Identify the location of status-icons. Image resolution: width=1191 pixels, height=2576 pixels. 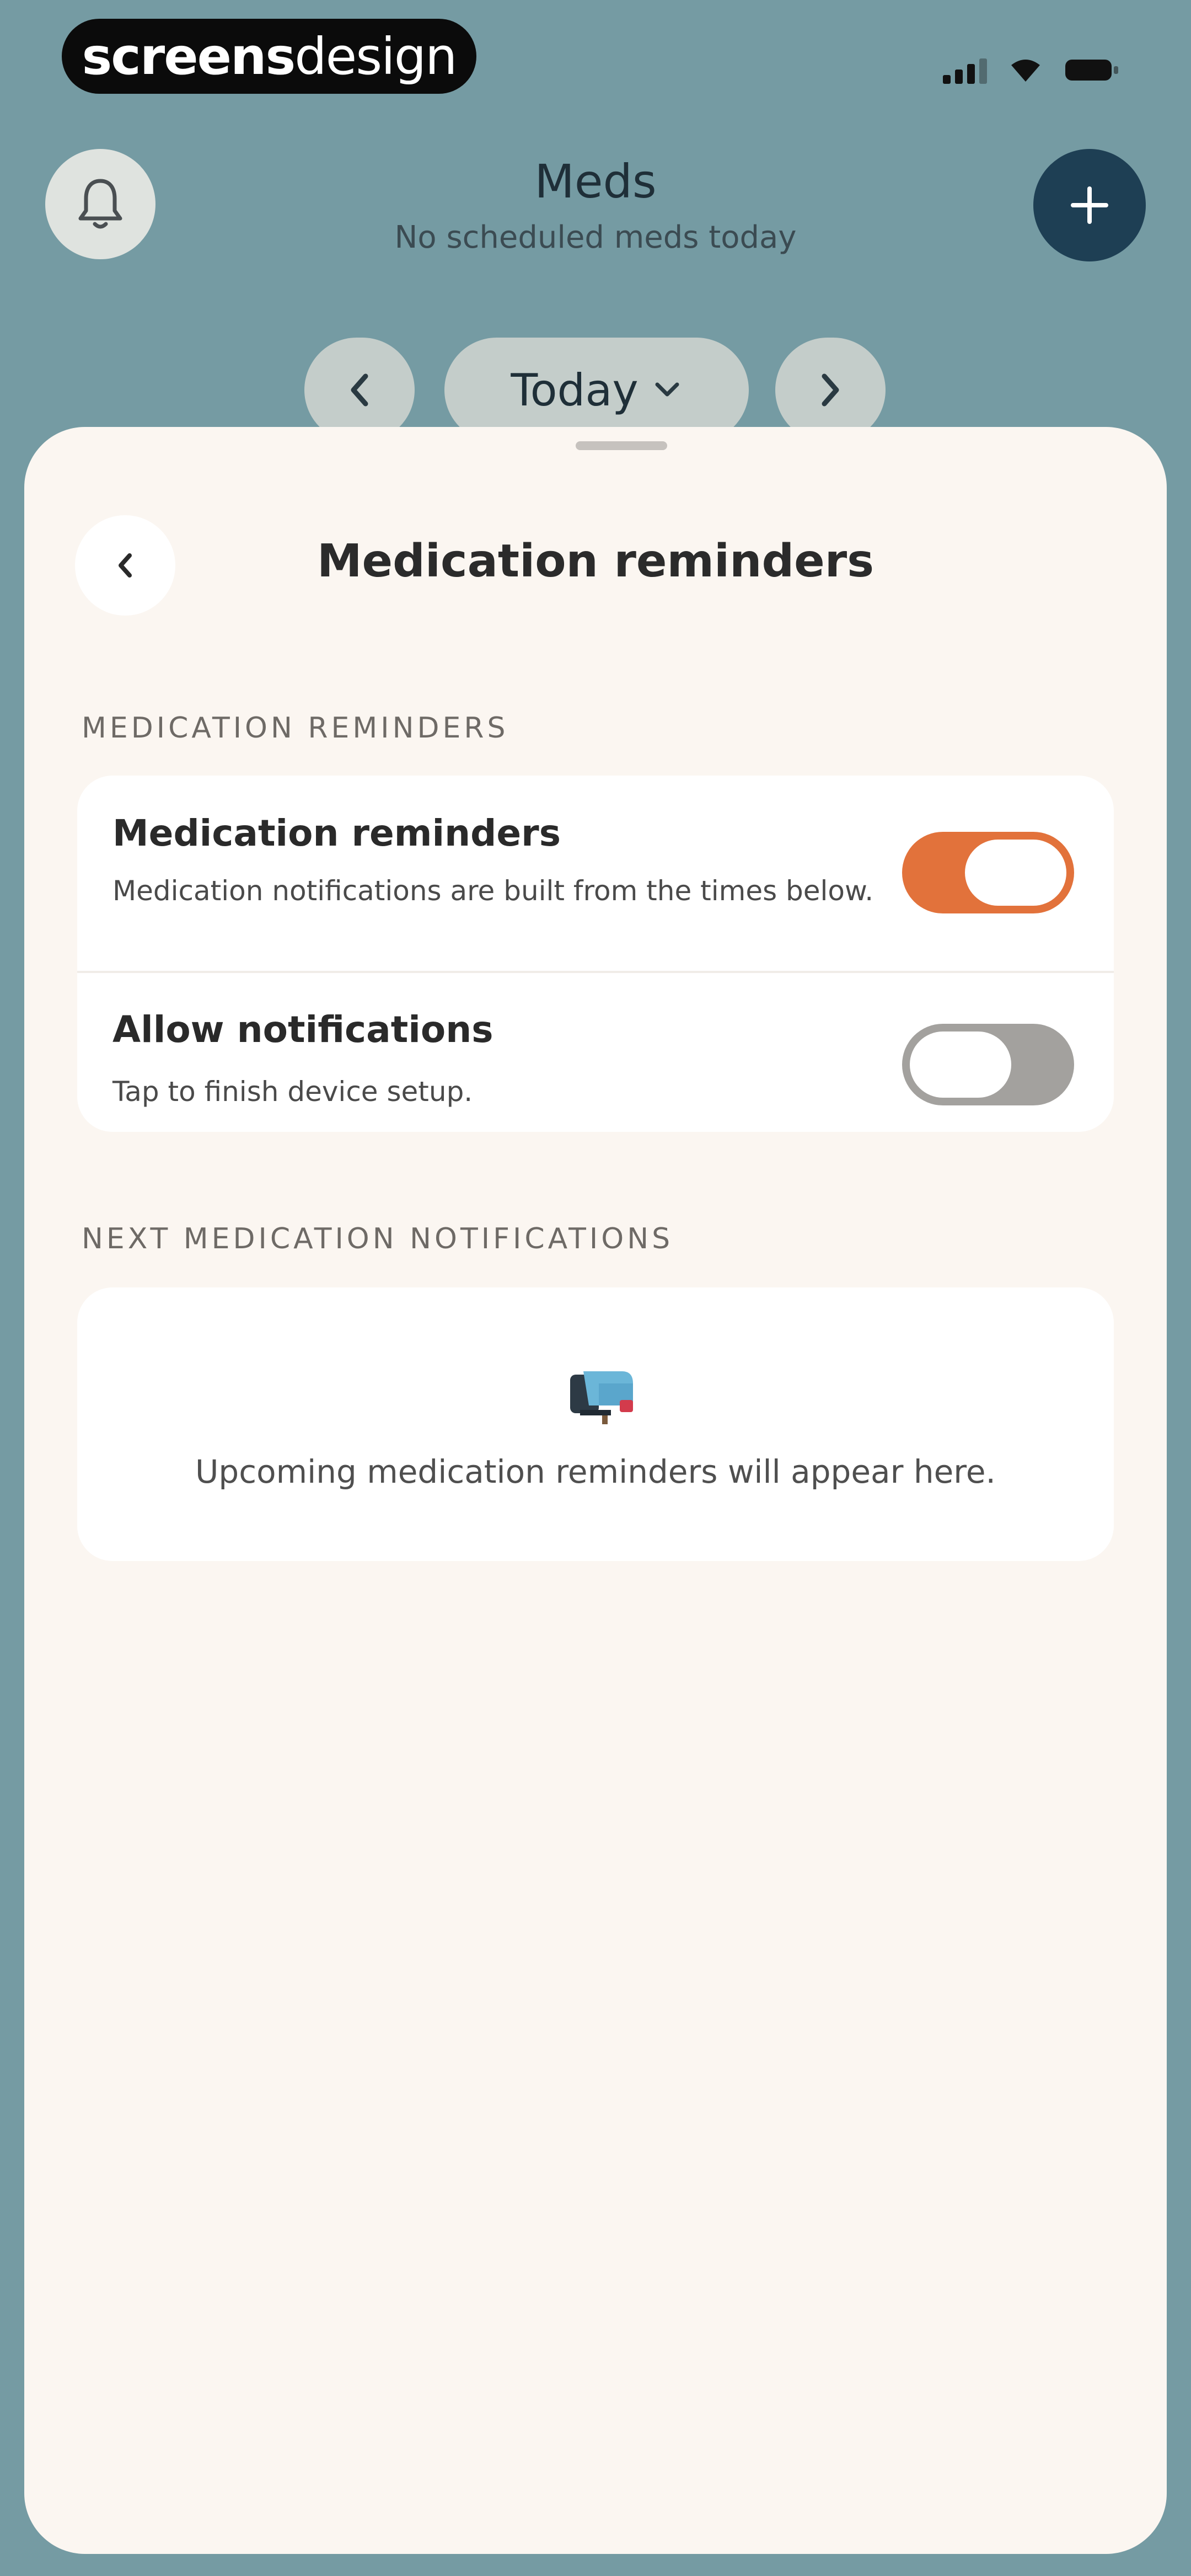
(1031, 70).